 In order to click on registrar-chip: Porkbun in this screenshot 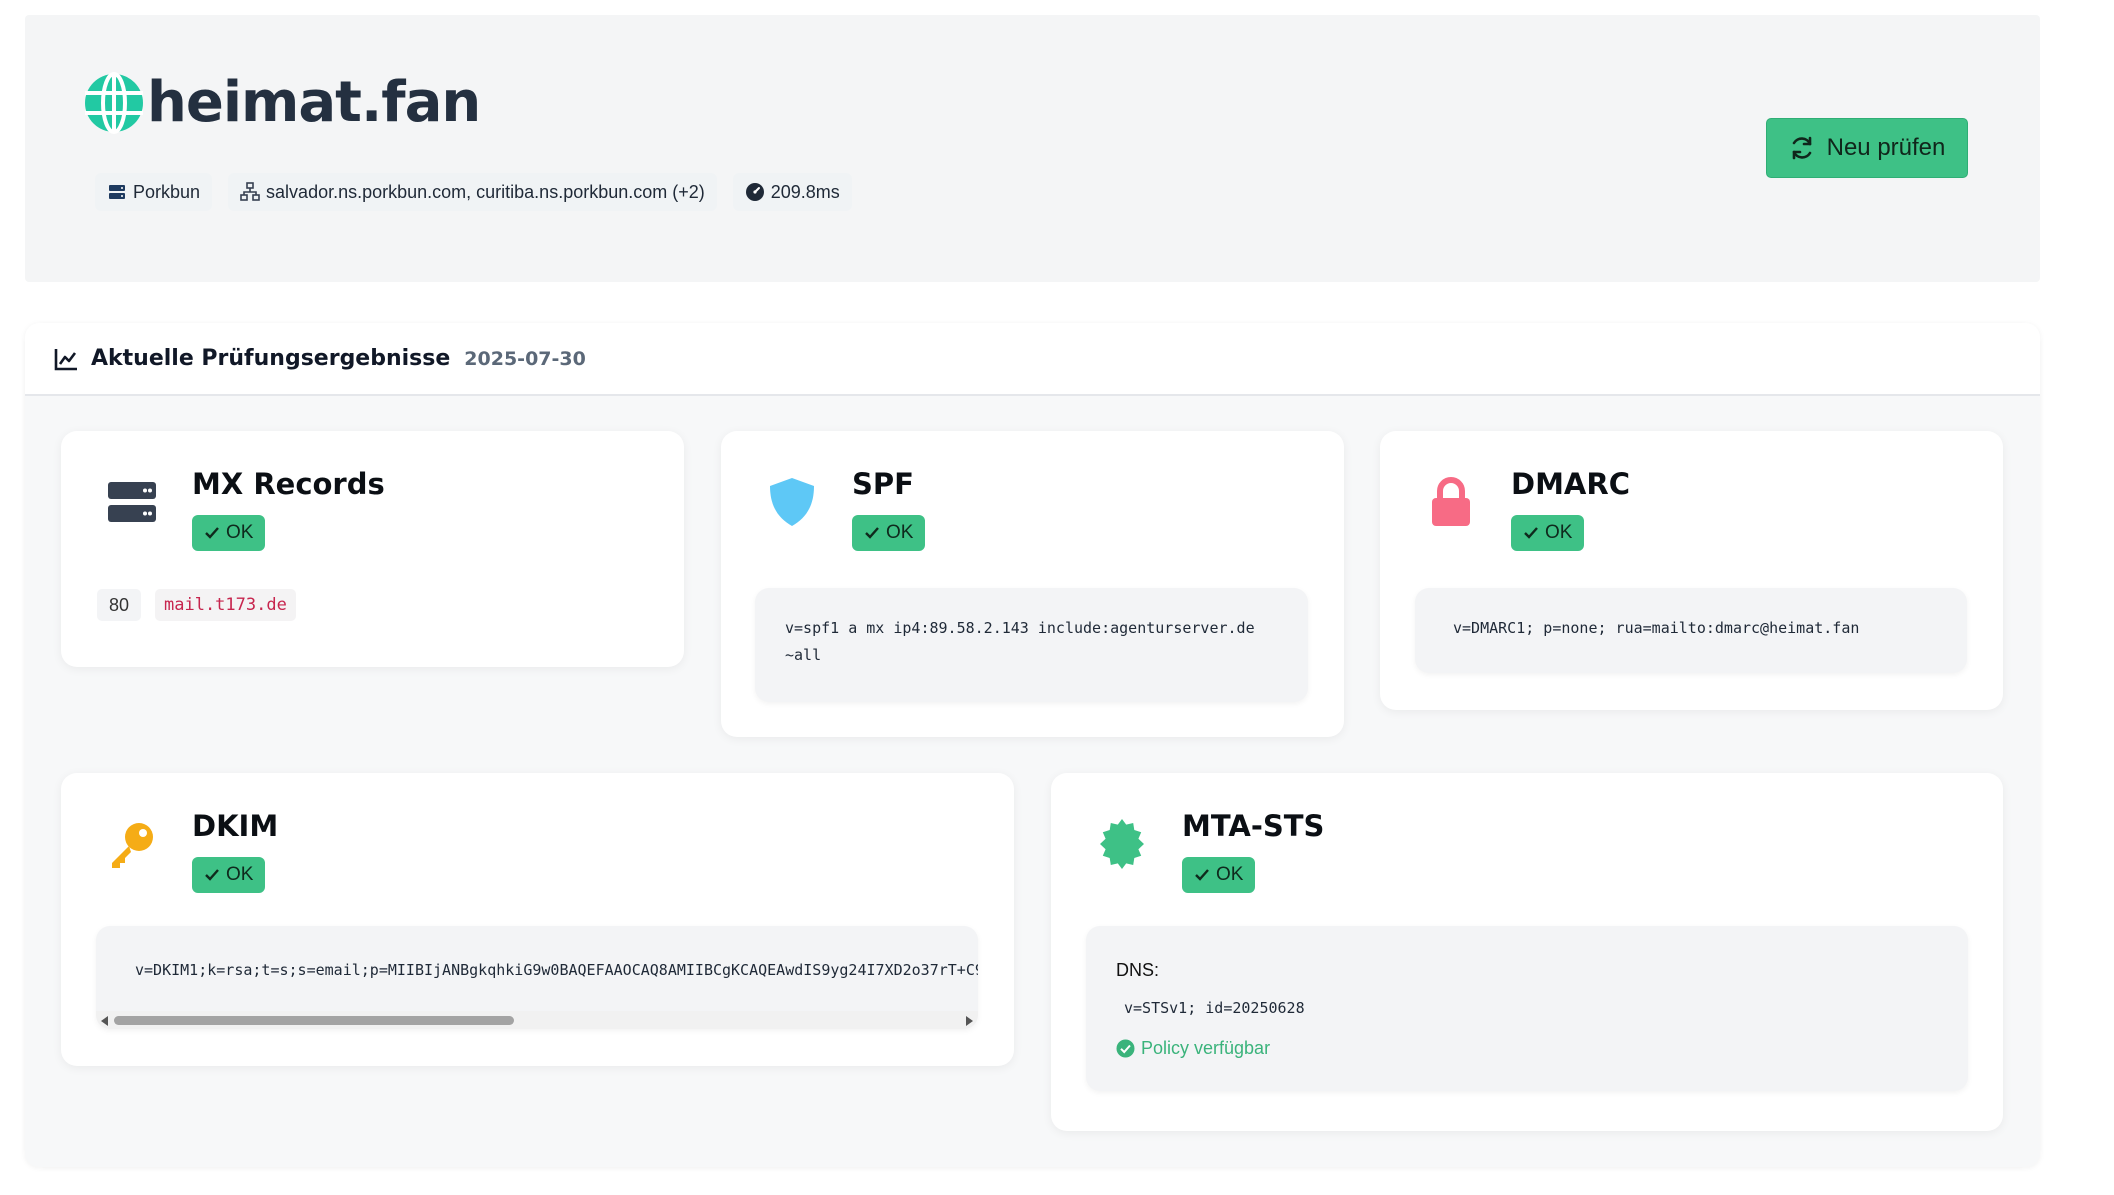, I will do `click(154, 192)`.